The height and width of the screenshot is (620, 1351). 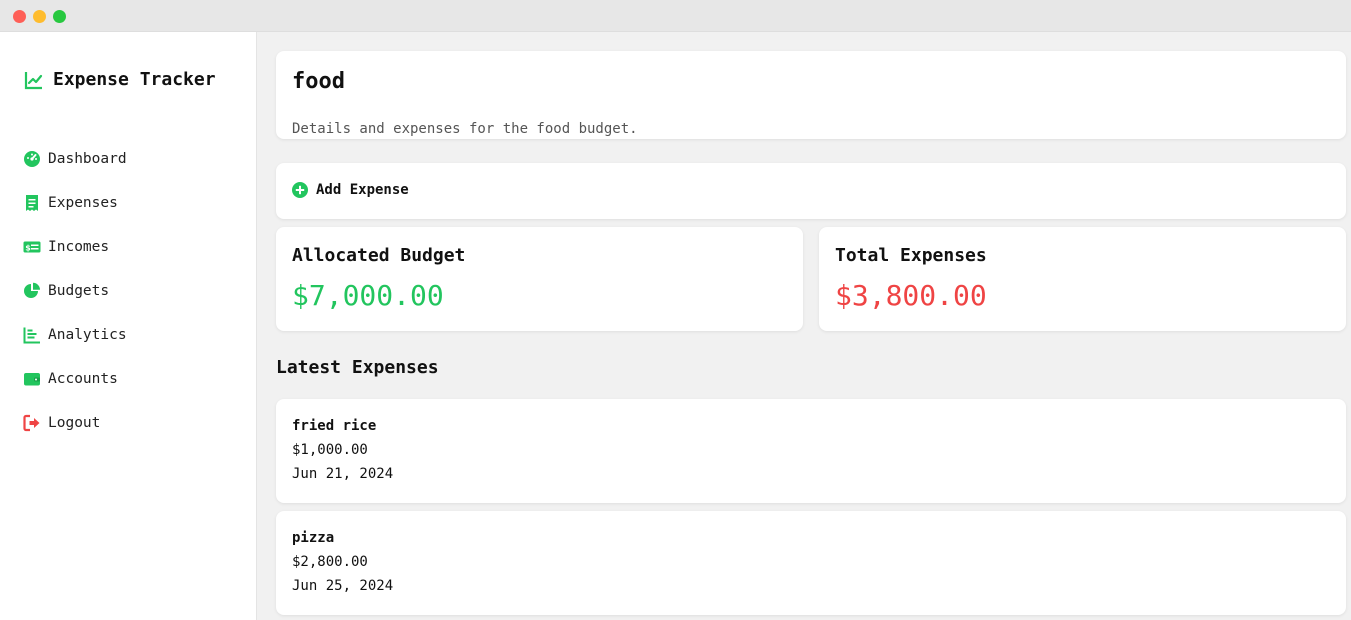 I want to click on brand: Expense Tracker, so click(x=120, y=79).